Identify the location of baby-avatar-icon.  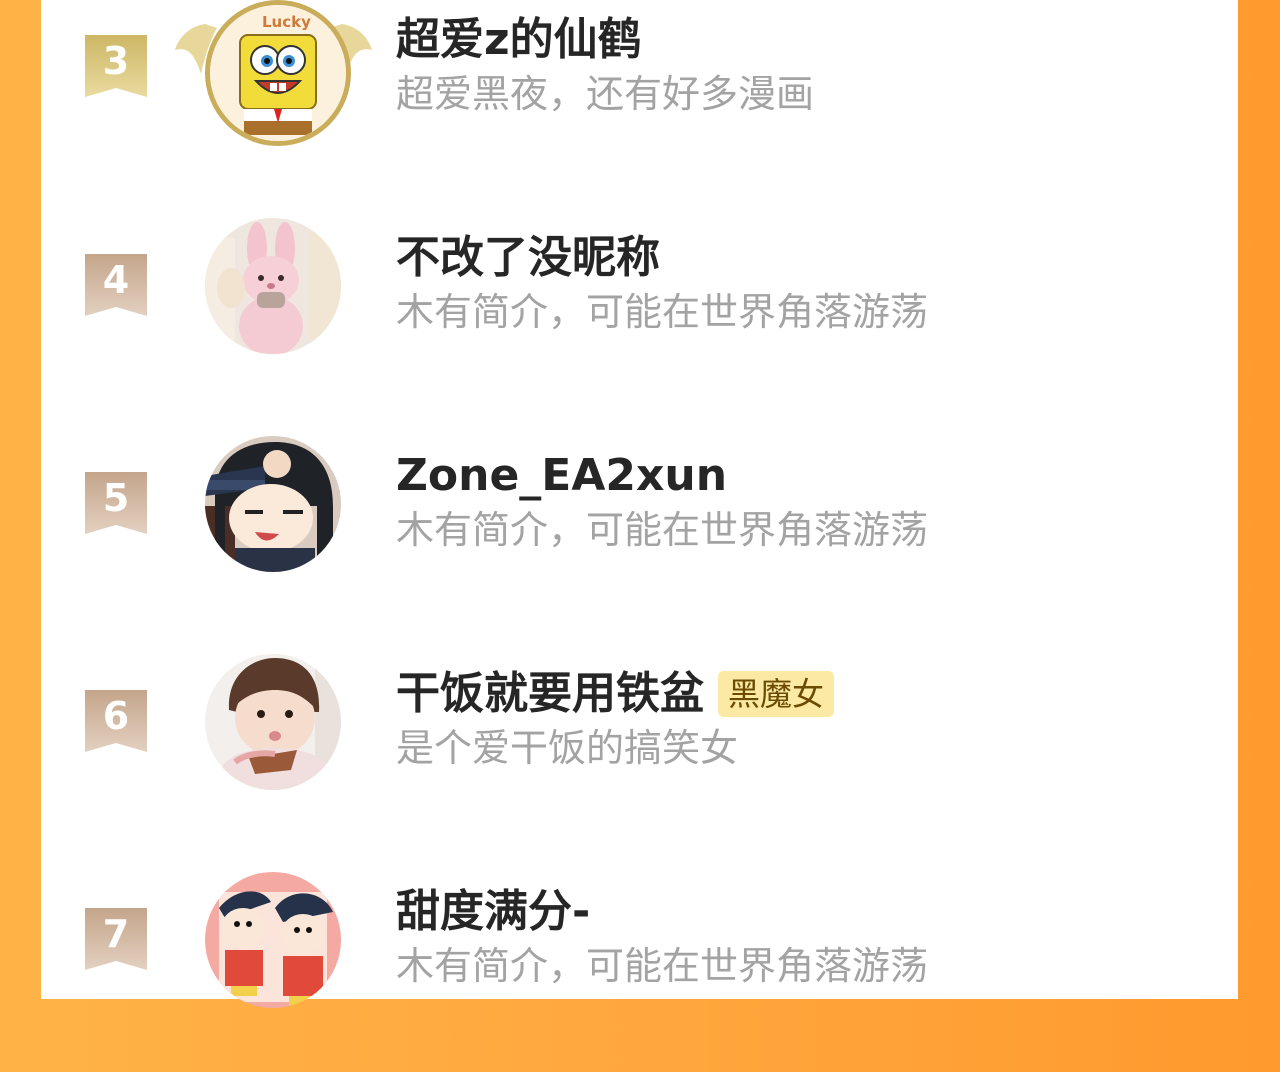
(273, 722).